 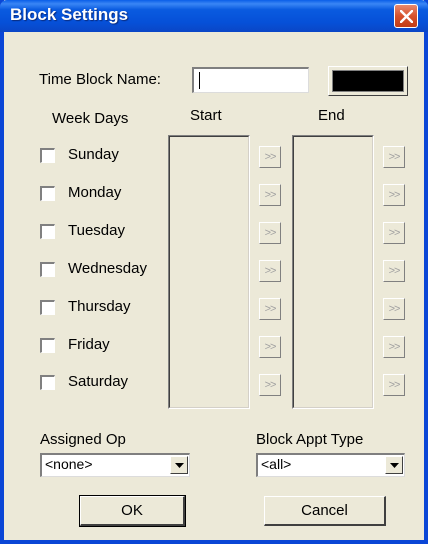 I want to click on tuesday-checkbox, so click(x=47, y=231).